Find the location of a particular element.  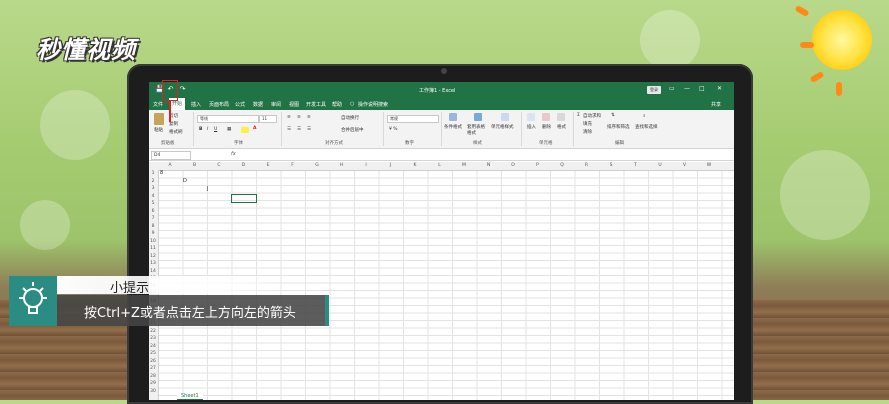

fill-button: 填充 is located at coordinates (587, 124).